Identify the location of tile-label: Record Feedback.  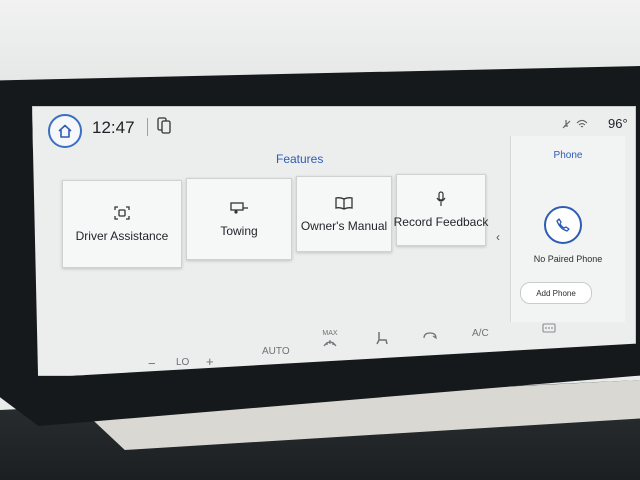
(441, 222).